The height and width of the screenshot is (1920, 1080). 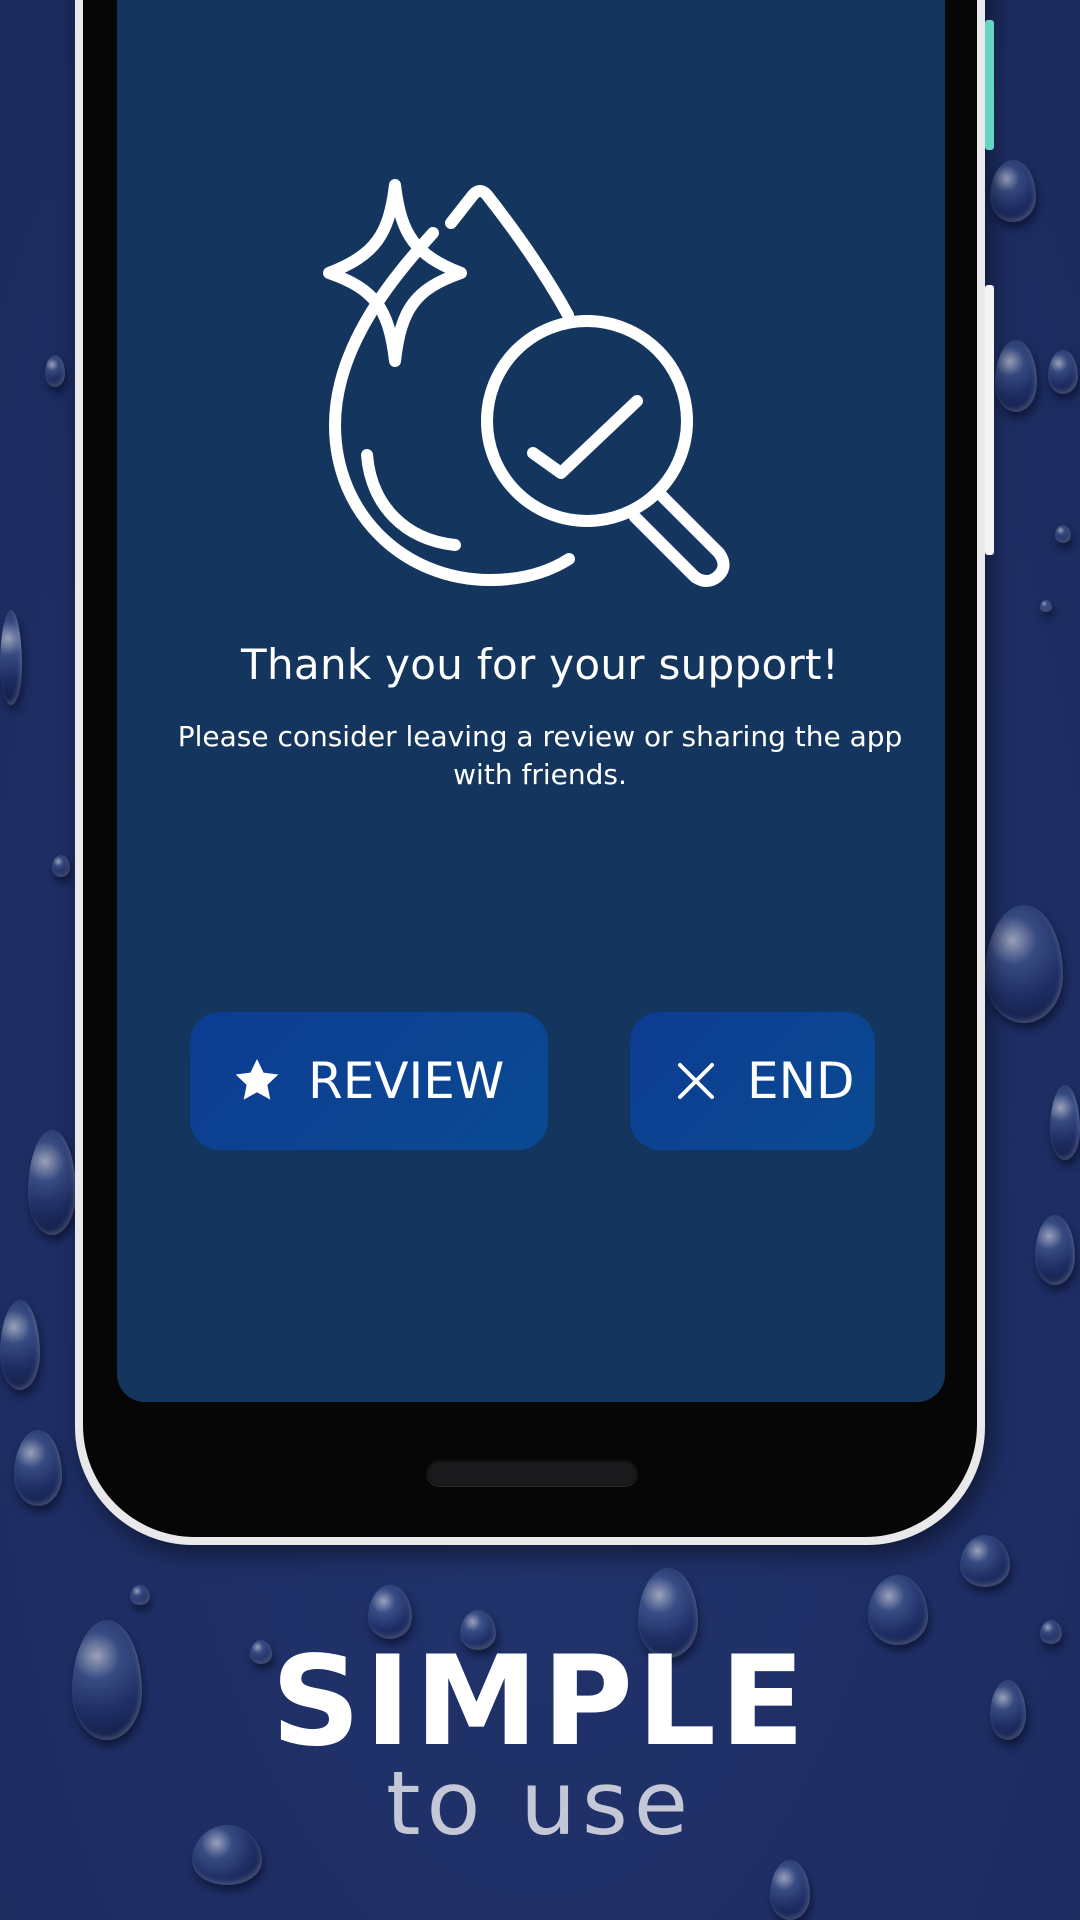 I want to click on review-button: REVIEW, so click(x=369, y=1081).